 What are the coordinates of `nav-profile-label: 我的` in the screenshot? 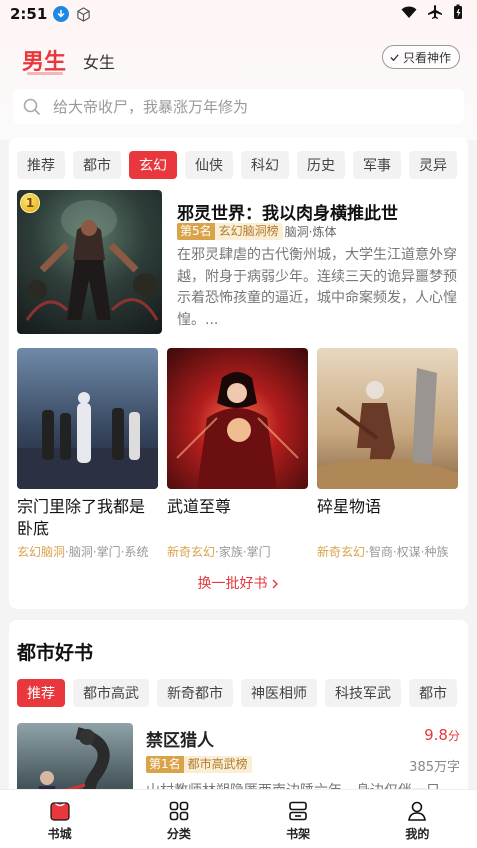 It's located at (417, 834).